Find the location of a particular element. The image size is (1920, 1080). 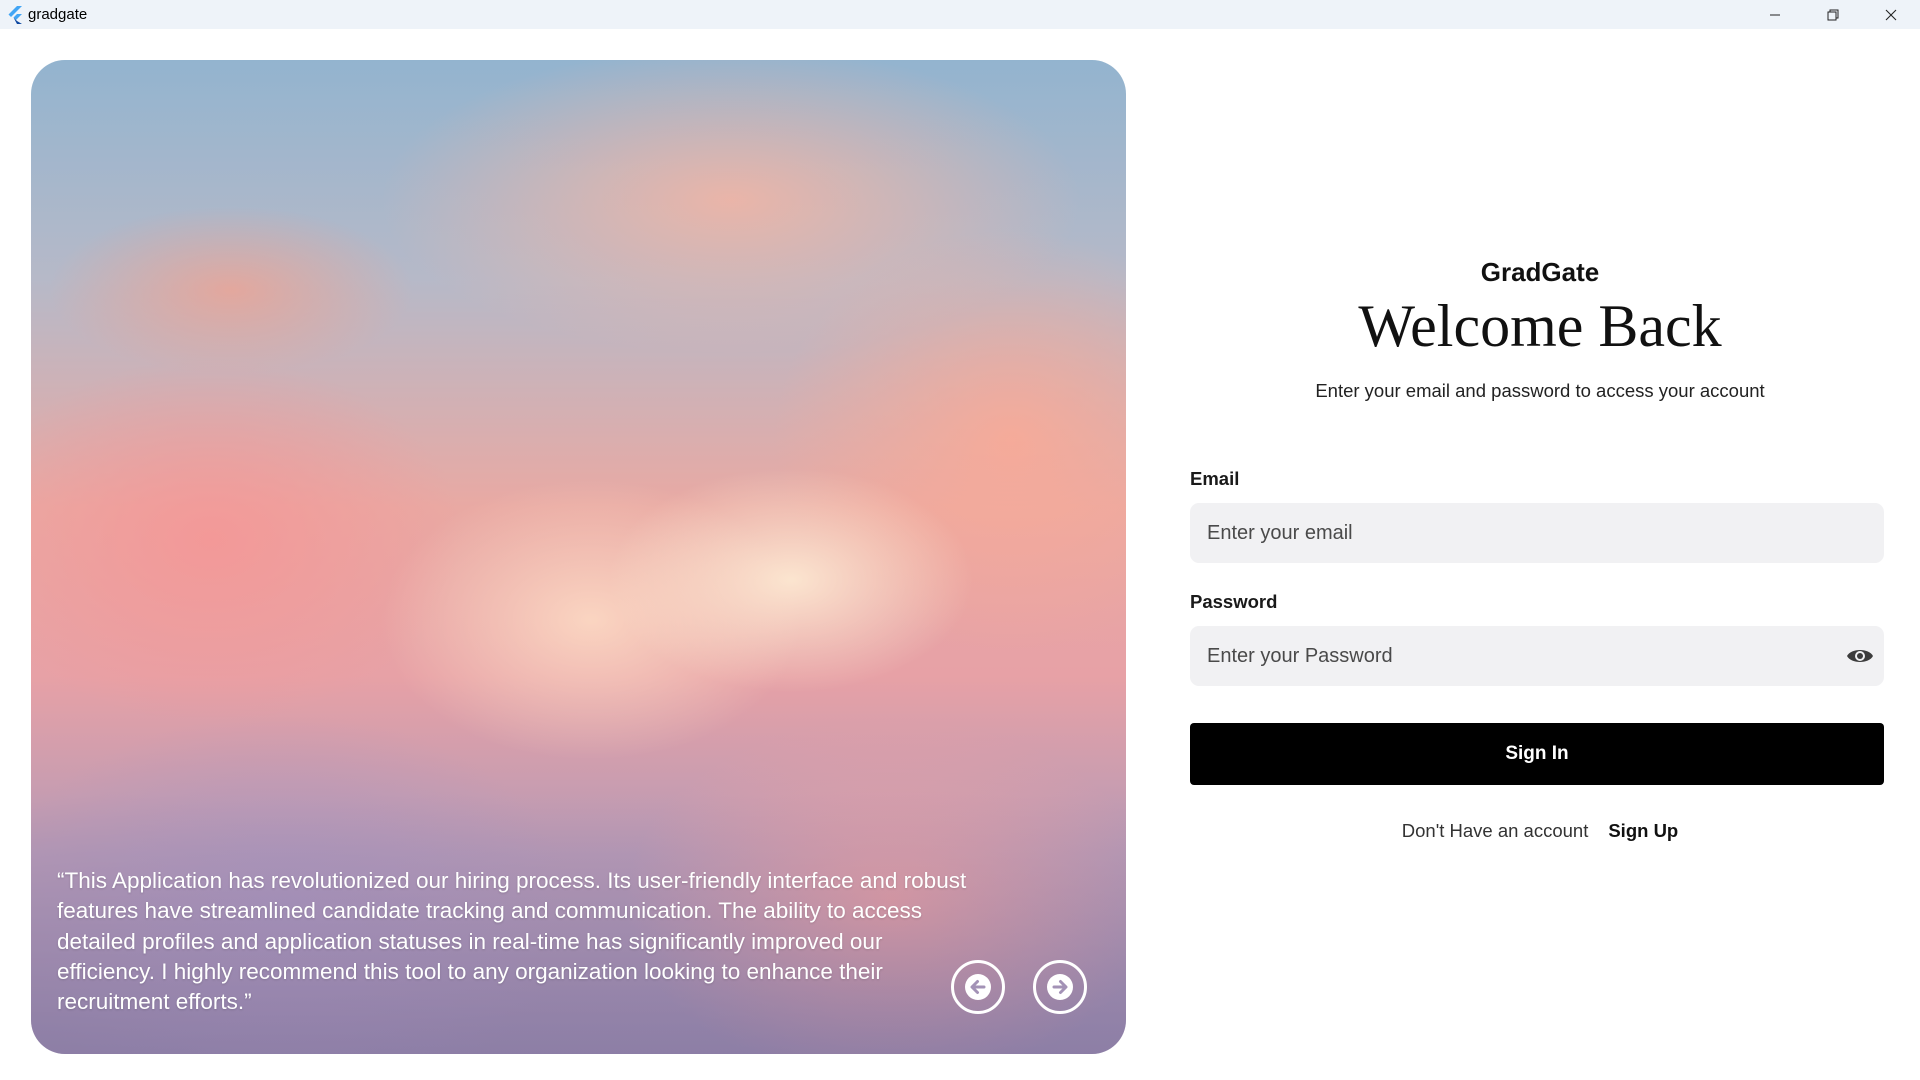

email-field is located at coordinates (1515, 533).